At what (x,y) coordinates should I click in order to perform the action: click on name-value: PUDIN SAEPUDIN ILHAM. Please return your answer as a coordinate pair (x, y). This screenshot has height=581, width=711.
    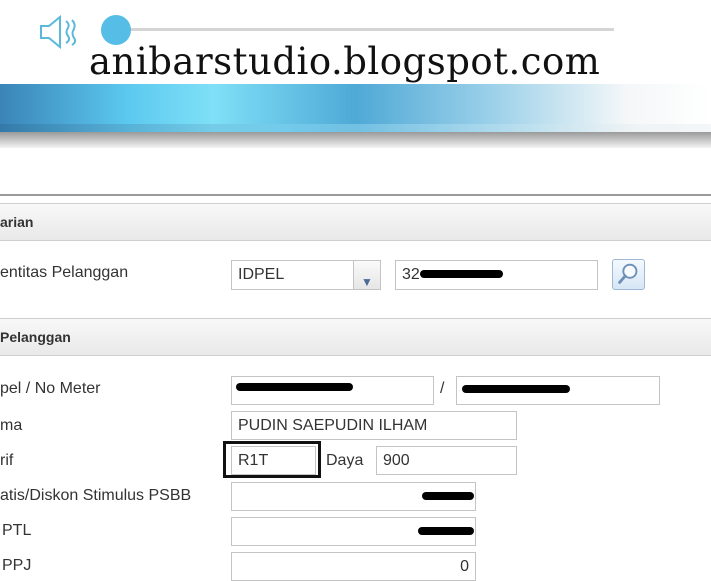
    Looking at the image, I should click on (333, 425).